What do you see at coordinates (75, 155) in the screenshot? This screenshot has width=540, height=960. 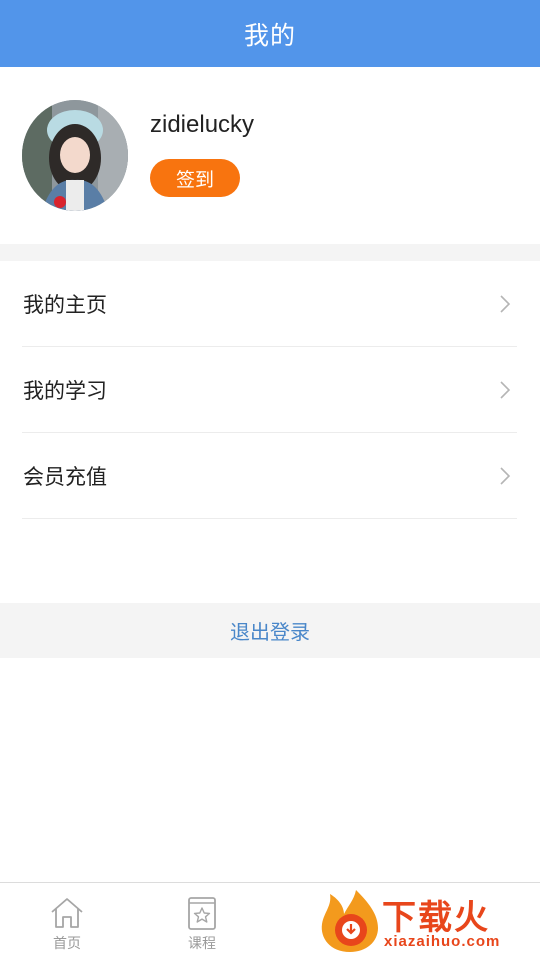 I see `avatar` at bounding box center [75, 155].